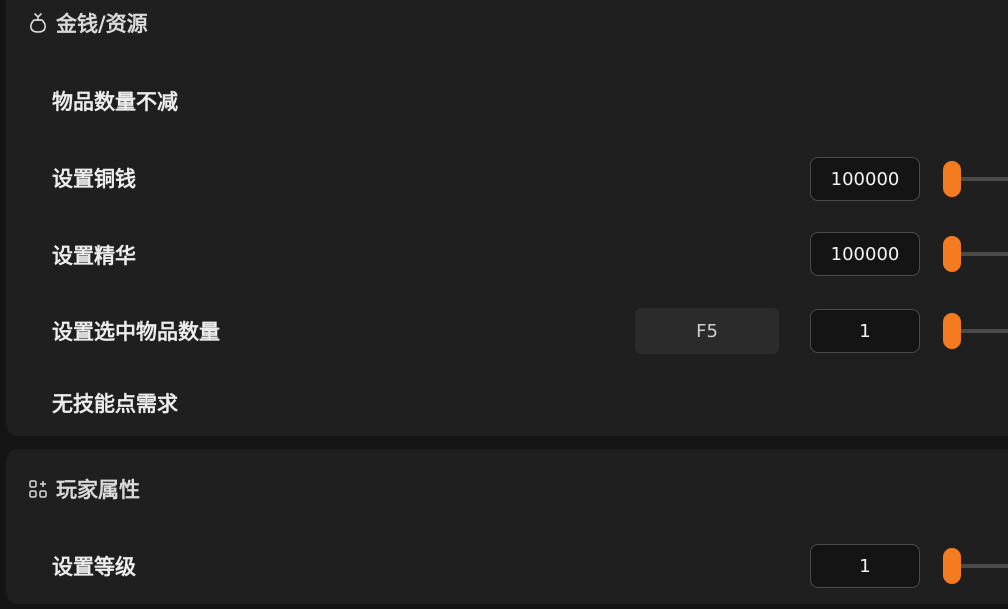 The height and width of the screenshot is (609, 1008). What do you see at coordinates (115, 404) in the screenshot?
I see `no-skill-point-label: 无技能点需求` at bounding box center [115, 404].